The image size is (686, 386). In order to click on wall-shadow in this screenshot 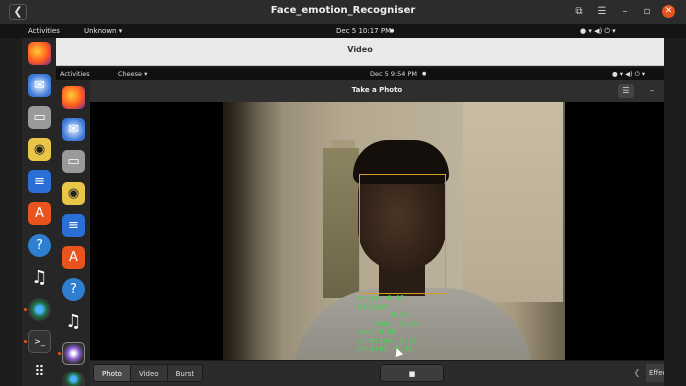, I will do `click(253, 231)`.